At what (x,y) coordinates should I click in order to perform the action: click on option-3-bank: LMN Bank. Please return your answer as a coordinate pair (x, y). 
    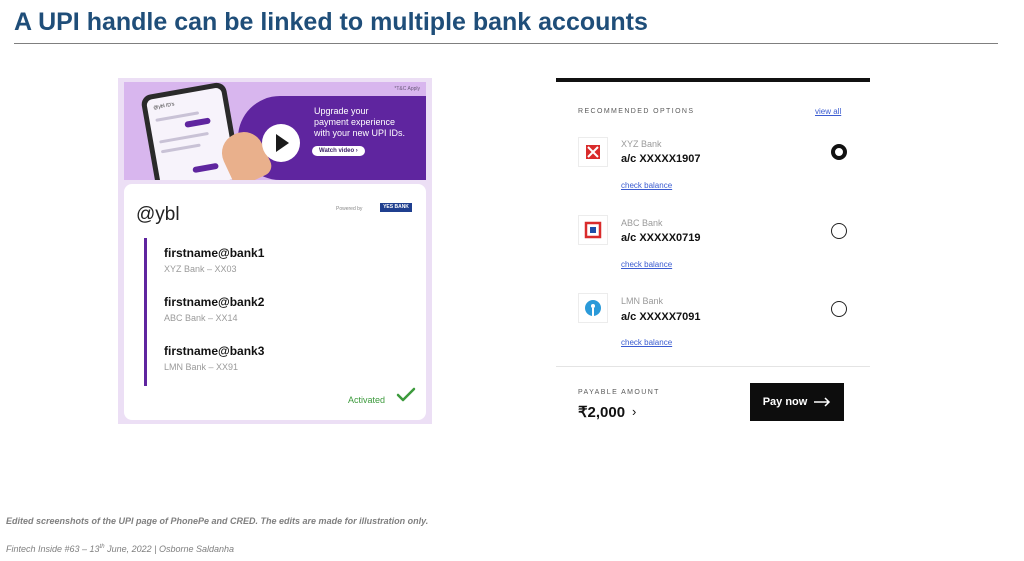
    Looking at the image, I should click on (642, 301).